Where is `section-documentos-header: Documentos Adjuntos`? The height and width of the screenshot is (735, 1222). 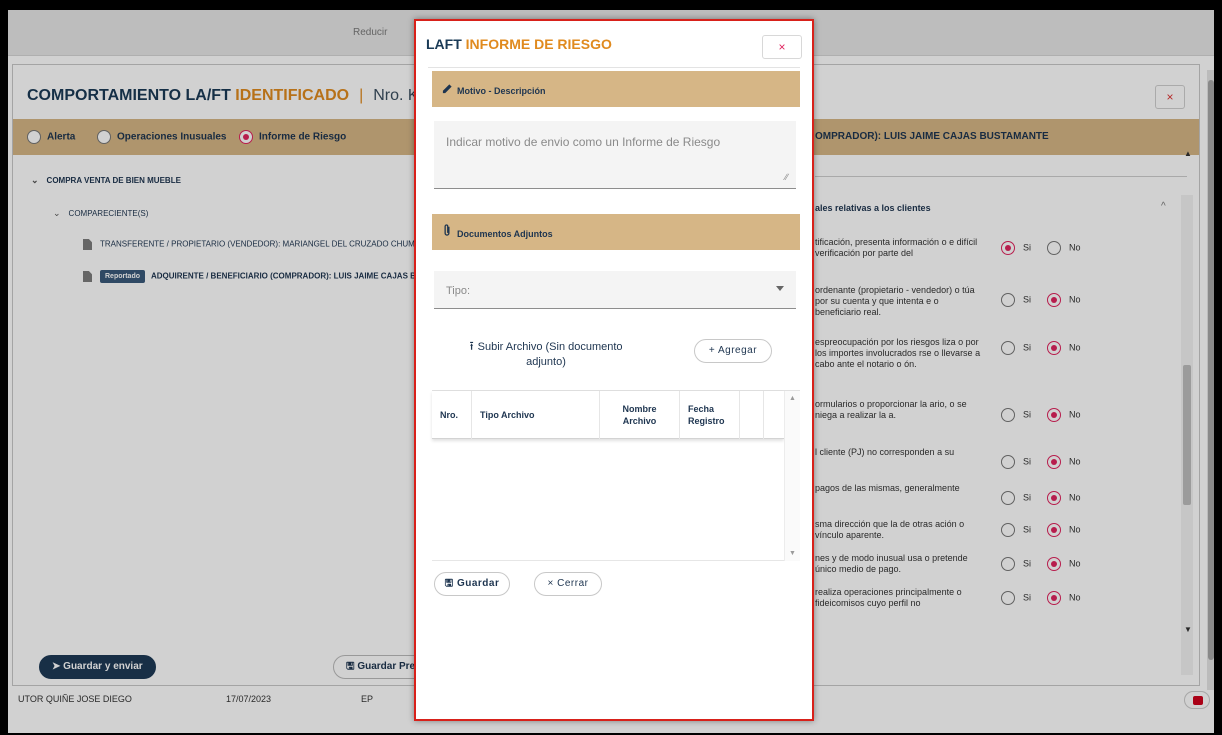
section-documentos-header: Documentos Adjuntos is located at coordinates (616, 232).